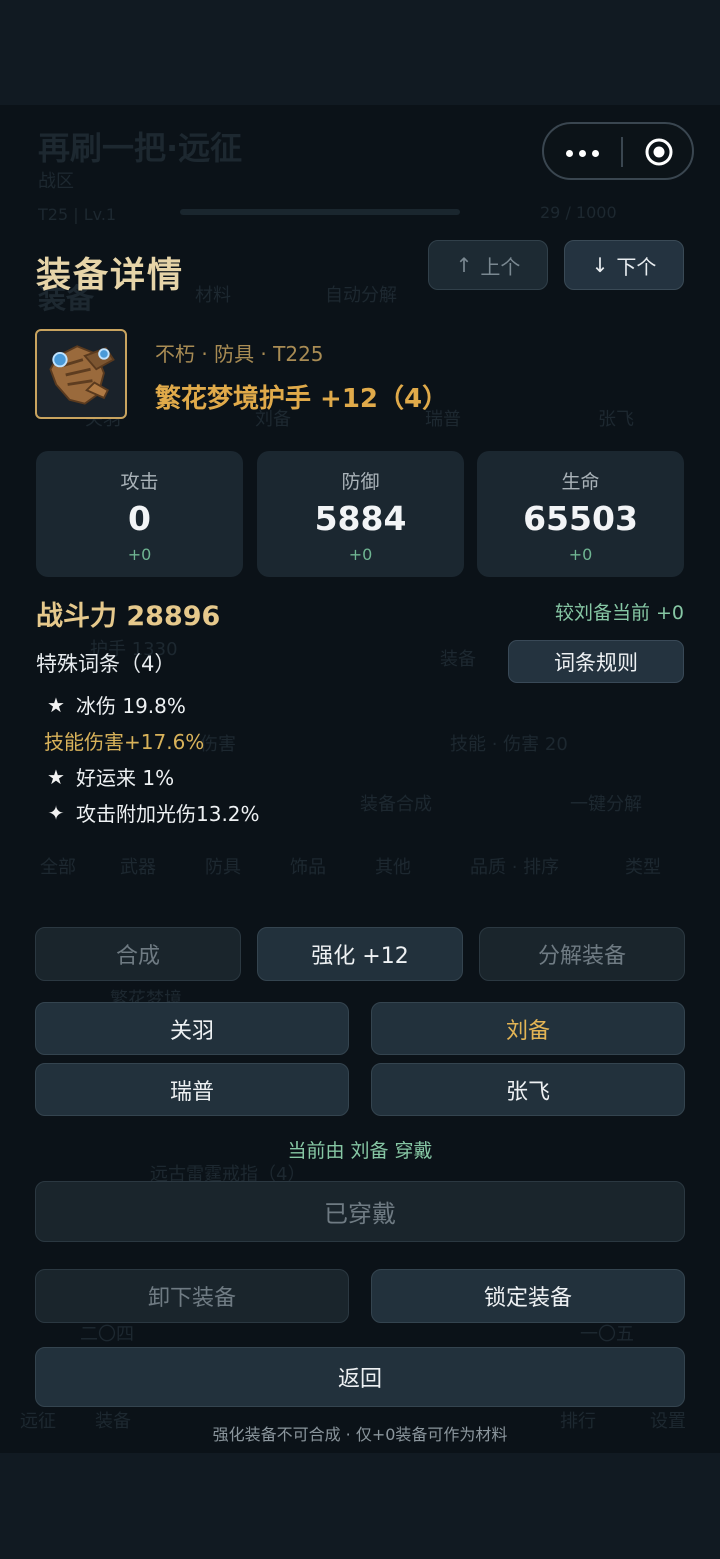 Image resolution: width=720 pixels, height=1559 pixels. I want to click on back-button: 返回, so click(360, 1377).